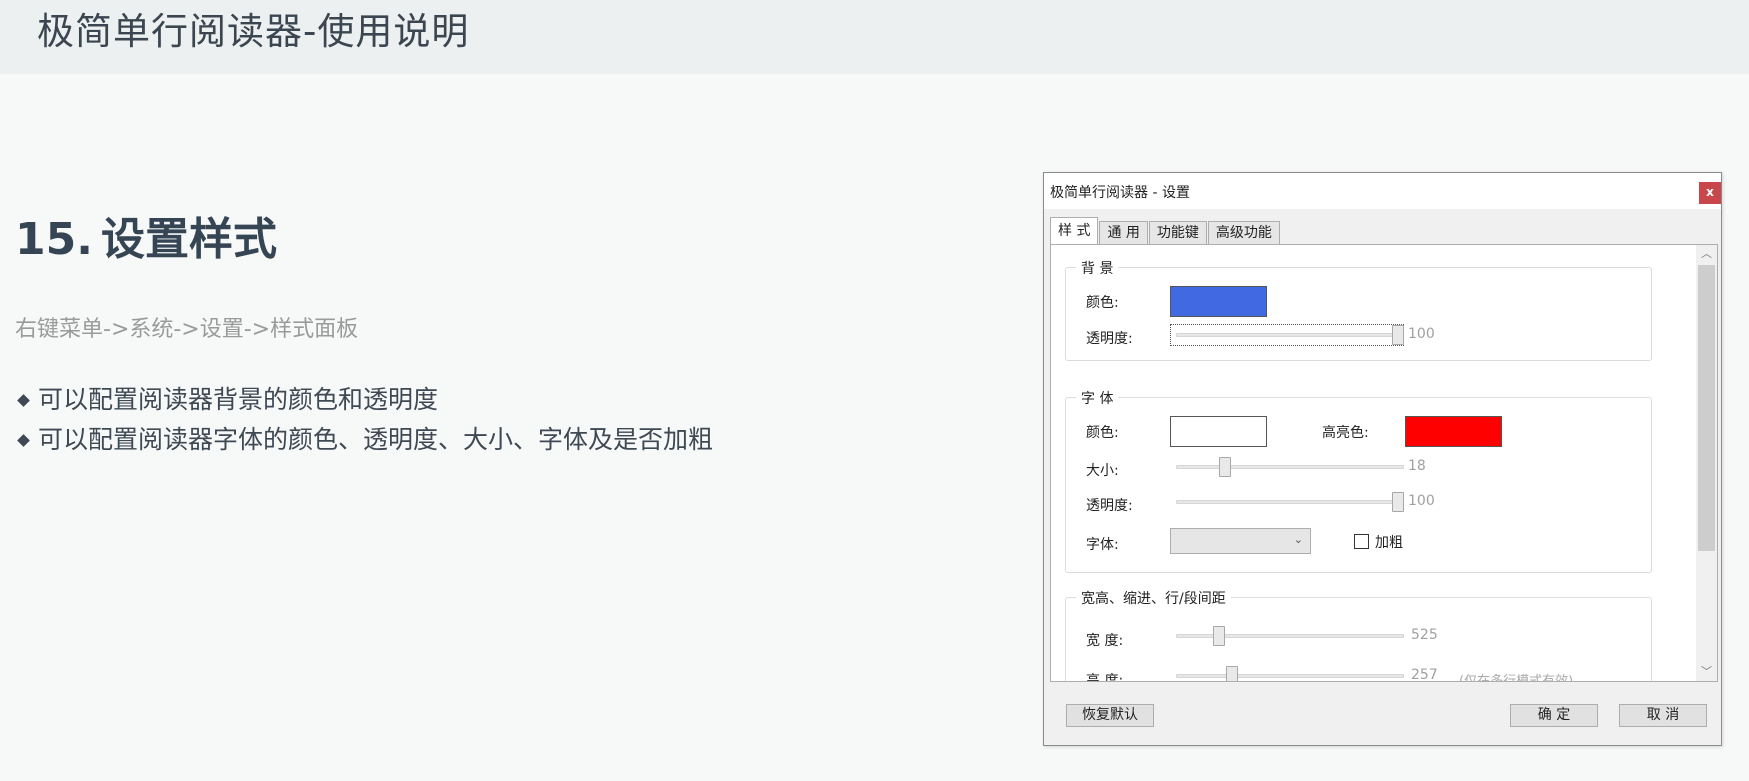 The height and width of the screenshot is (781, 1749). What do you see at coordinates (1453, 431) in the screenshot?
I see `highlight-color-swatch` at bounding box center [1453, 431].